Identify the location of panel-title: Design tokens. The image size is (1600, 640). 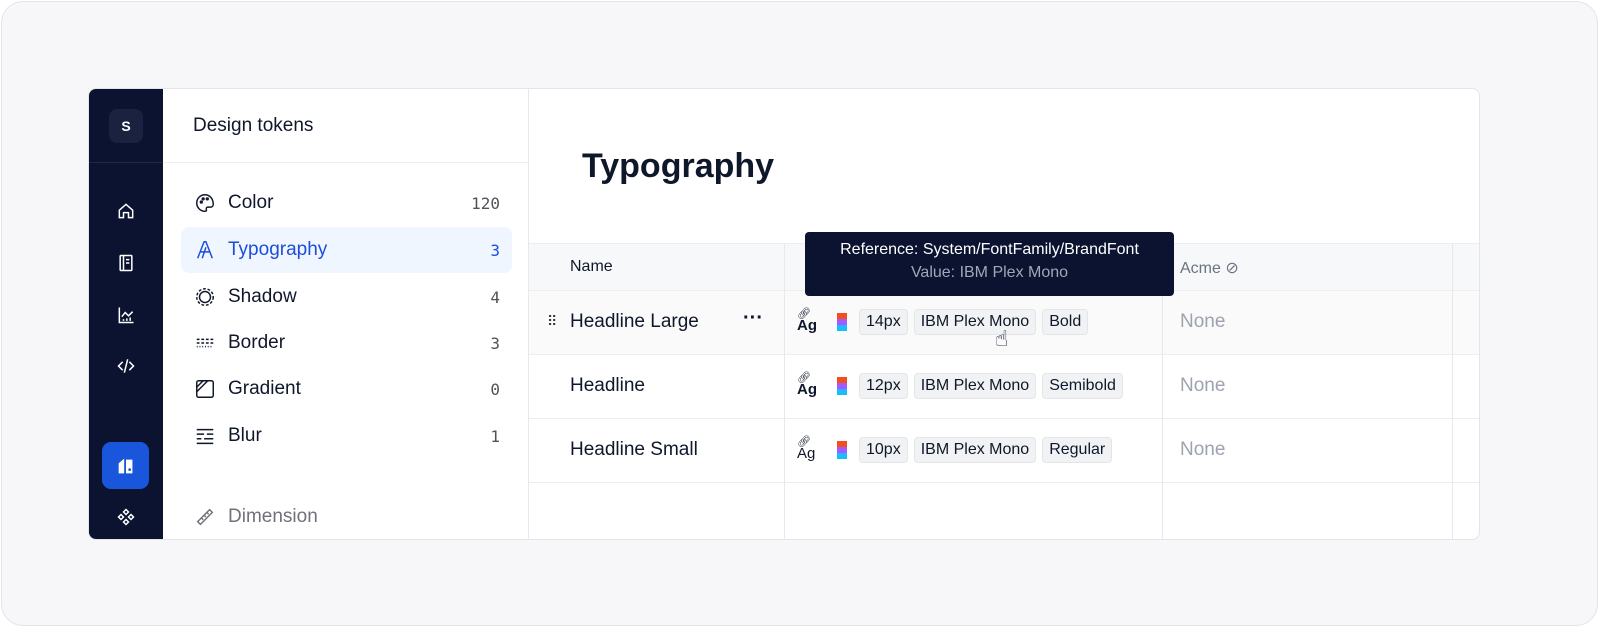
(253, 125).